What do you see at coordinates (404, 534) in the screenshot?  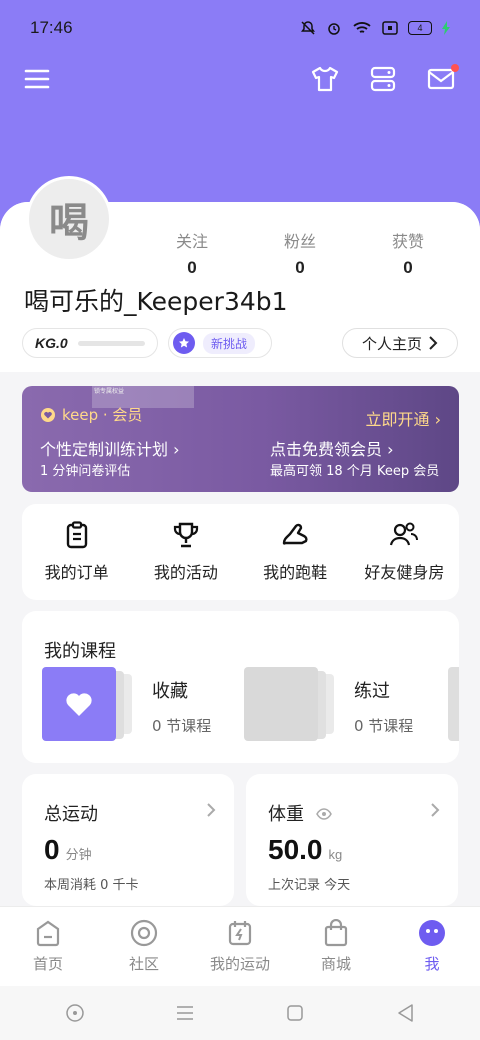 I see `friends-icon` at bounding box center [404, 534].